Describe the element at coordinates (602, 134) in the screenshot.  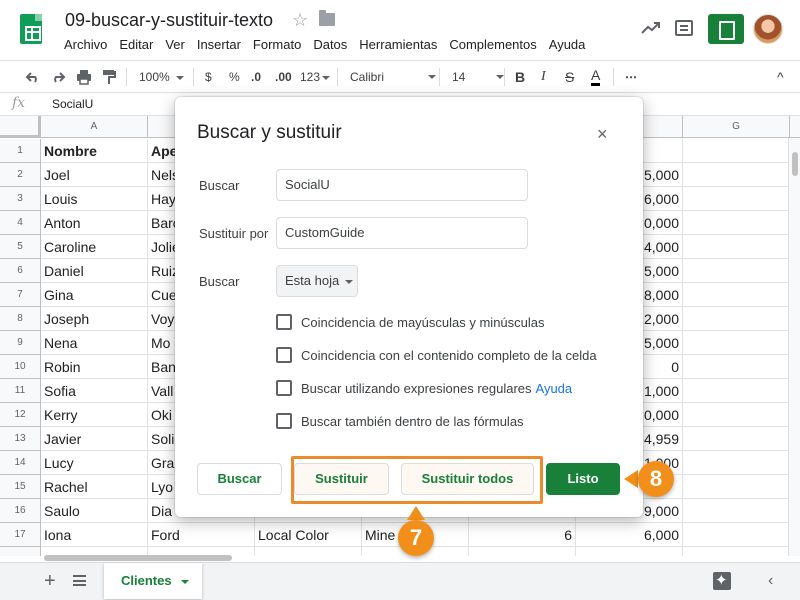
I see `close-icon: ×` at that location.